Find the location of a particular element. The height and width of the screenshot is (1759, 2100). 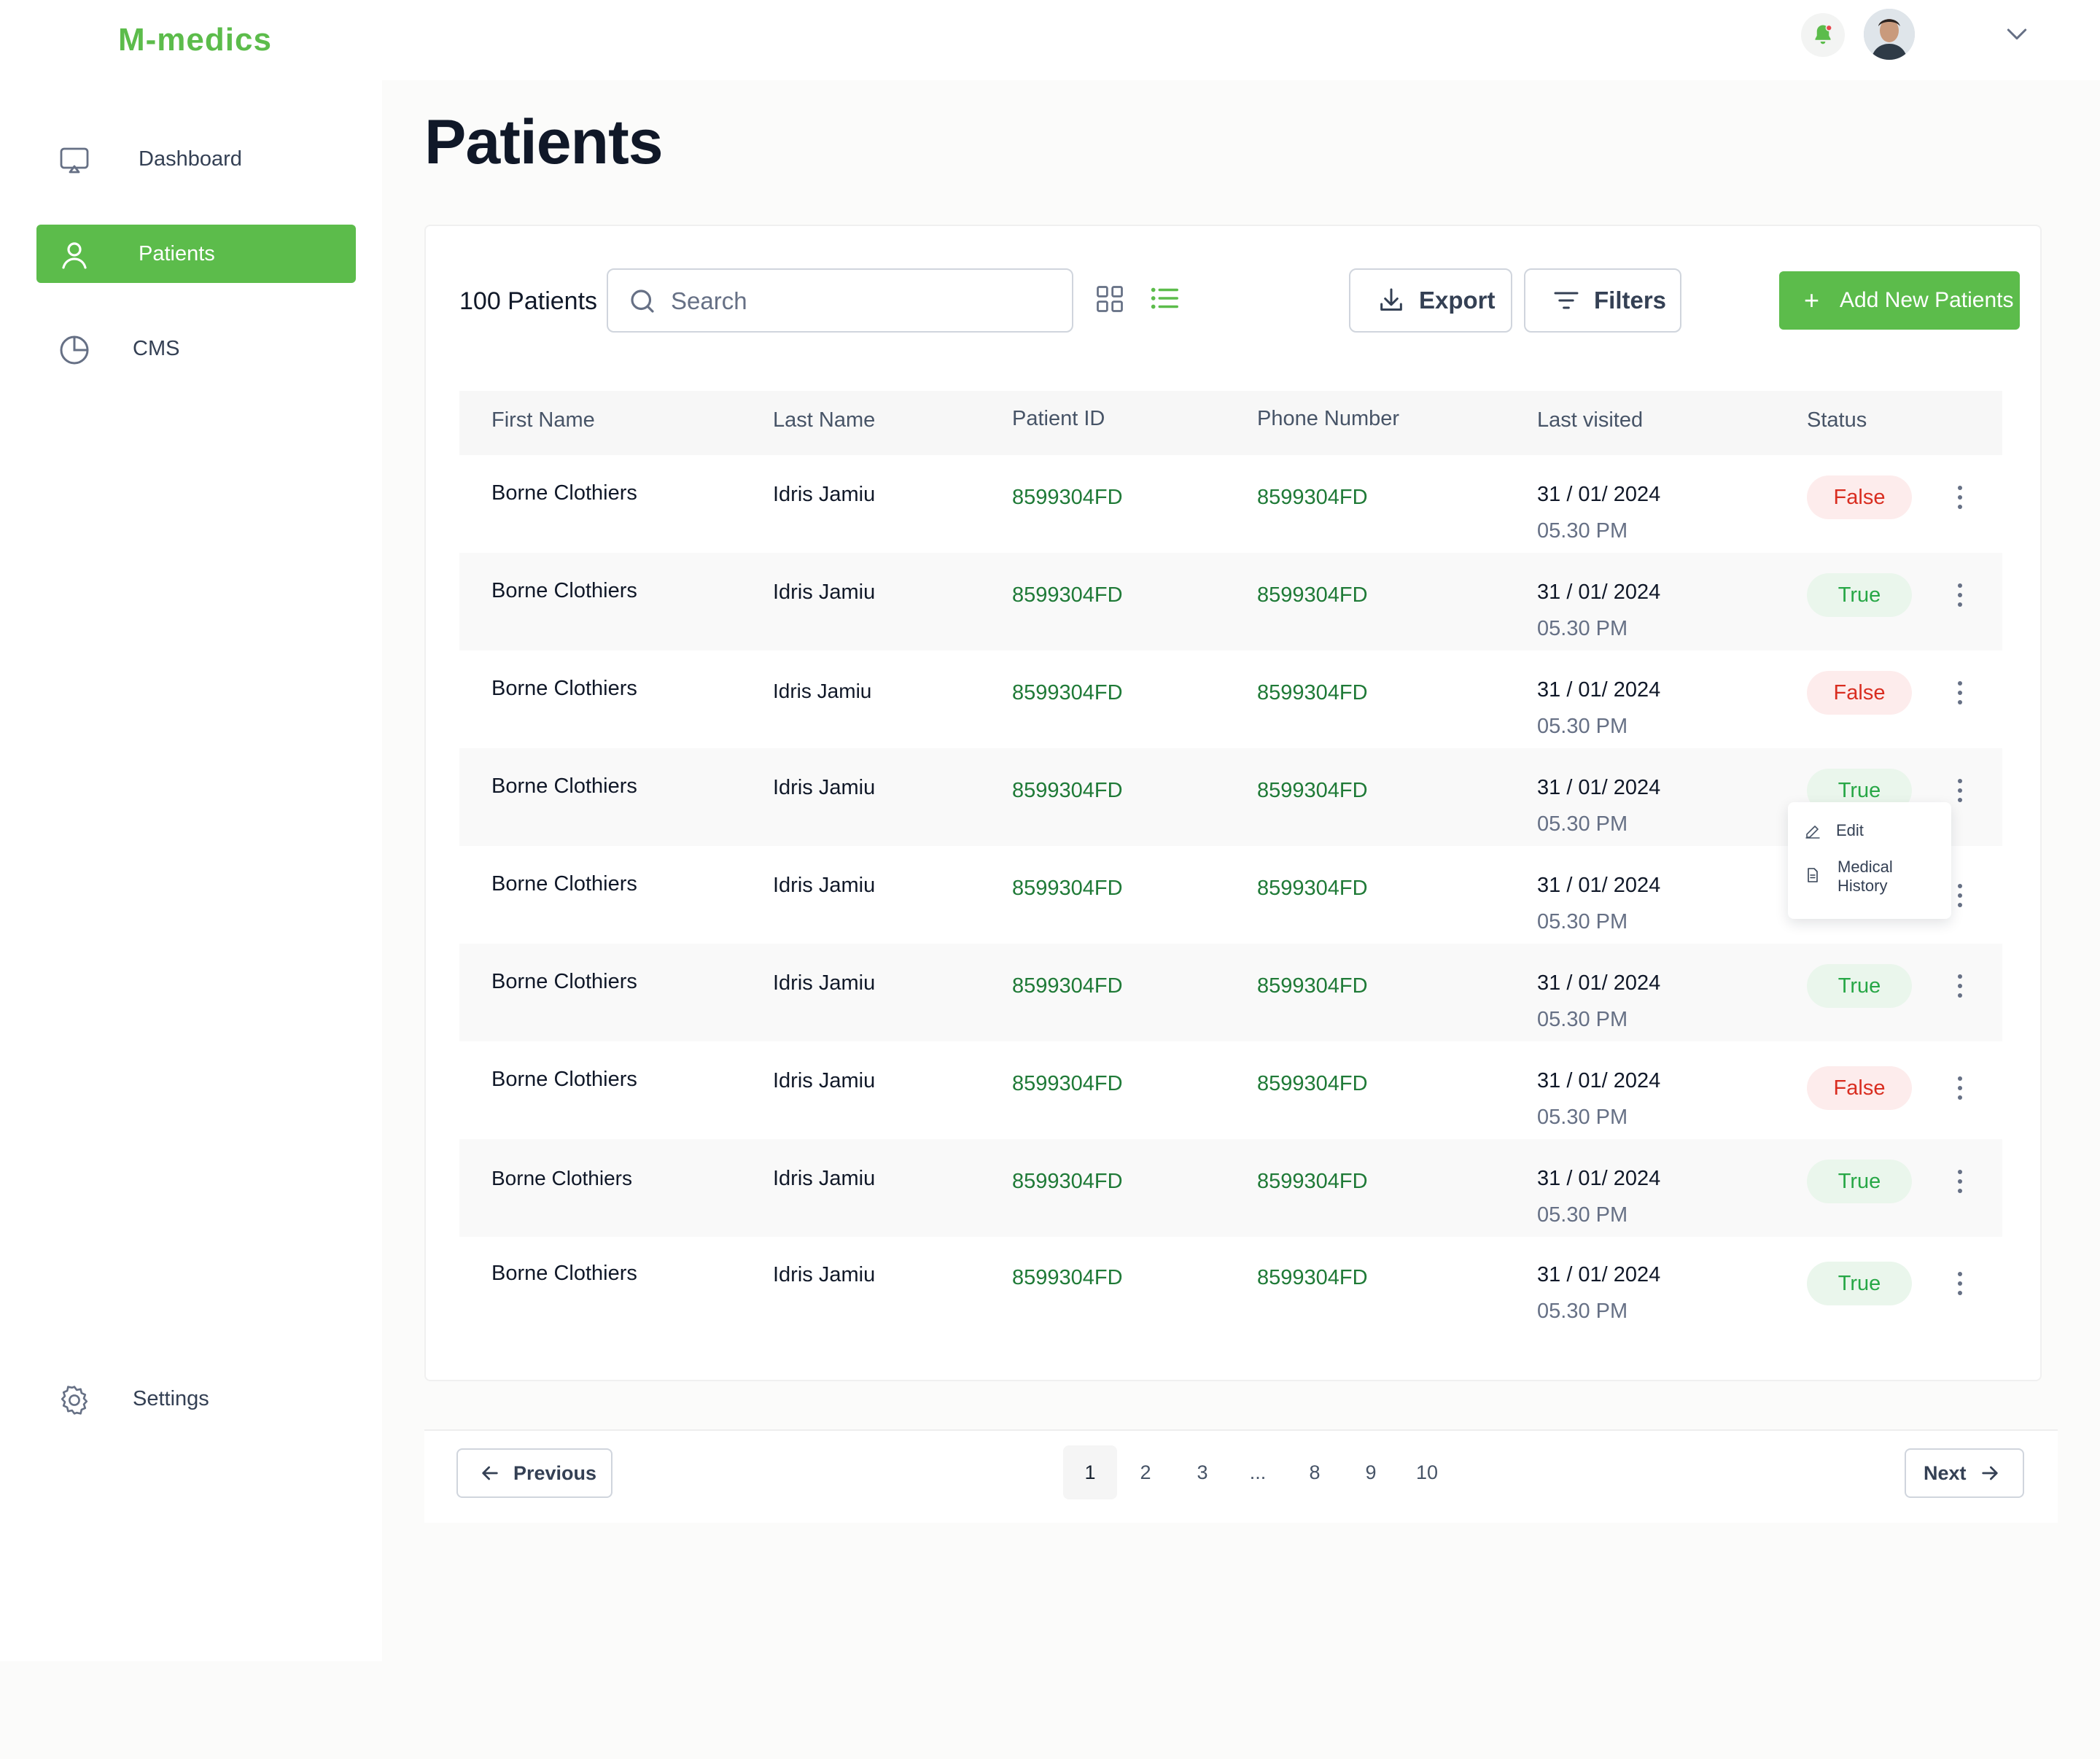

chevron-down-icon is located at coordinates (2016, 33).